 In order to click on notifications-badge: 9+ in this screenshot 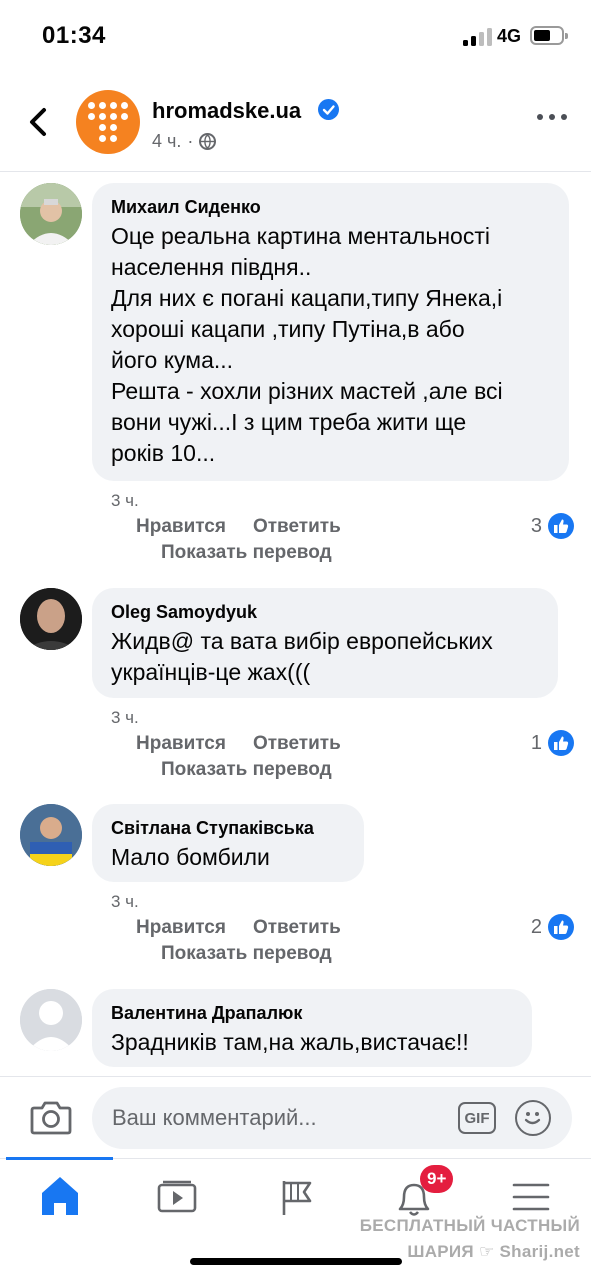, I will do `click(437, 1179)`.